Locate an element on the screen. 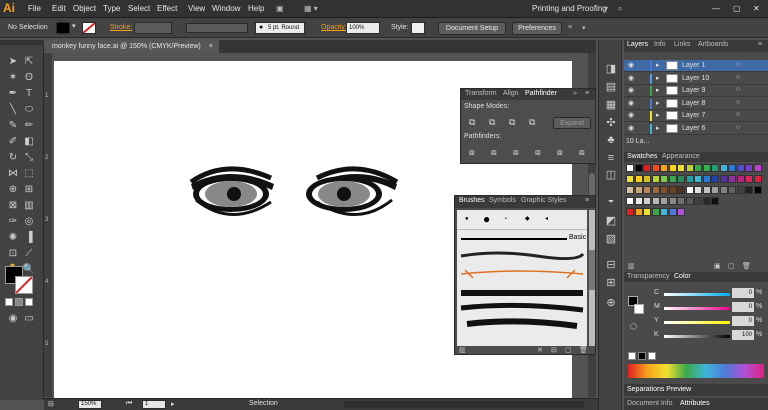 This screenshot has width=768, height=410. tab-appearance: Appearance is located at coordinates (681, 156).